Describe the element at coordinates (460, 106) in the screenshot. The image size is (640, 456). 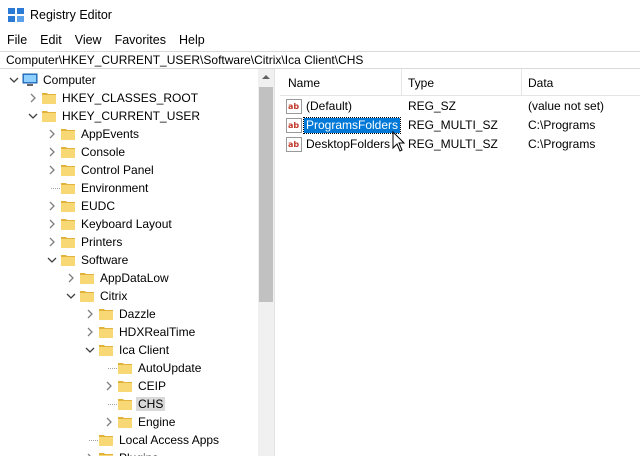
I see `value-row: ab (Default) REG_SZ (value not set)` at that location.